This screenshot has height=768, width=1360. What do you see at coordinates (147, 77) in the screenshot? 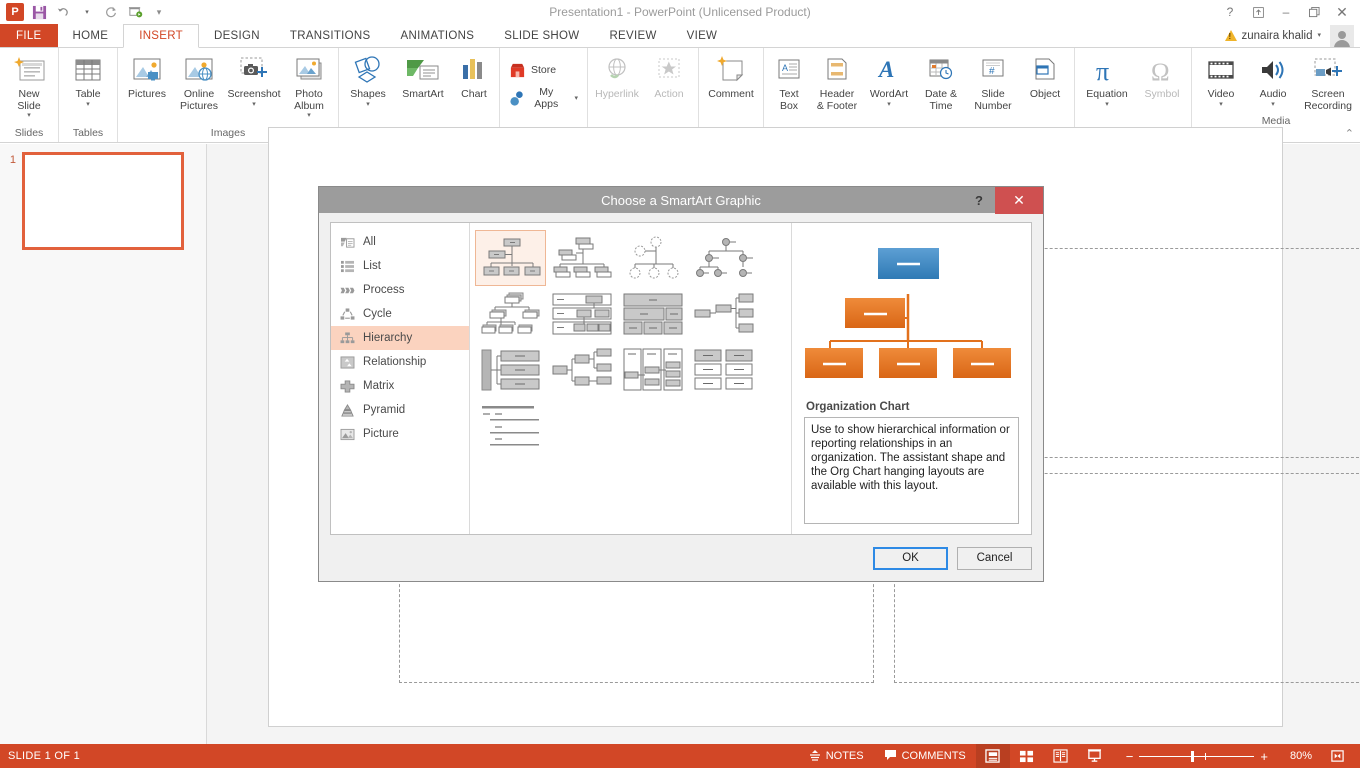
I see `pictures-button: Pictures` at bounding box center [147, 77].